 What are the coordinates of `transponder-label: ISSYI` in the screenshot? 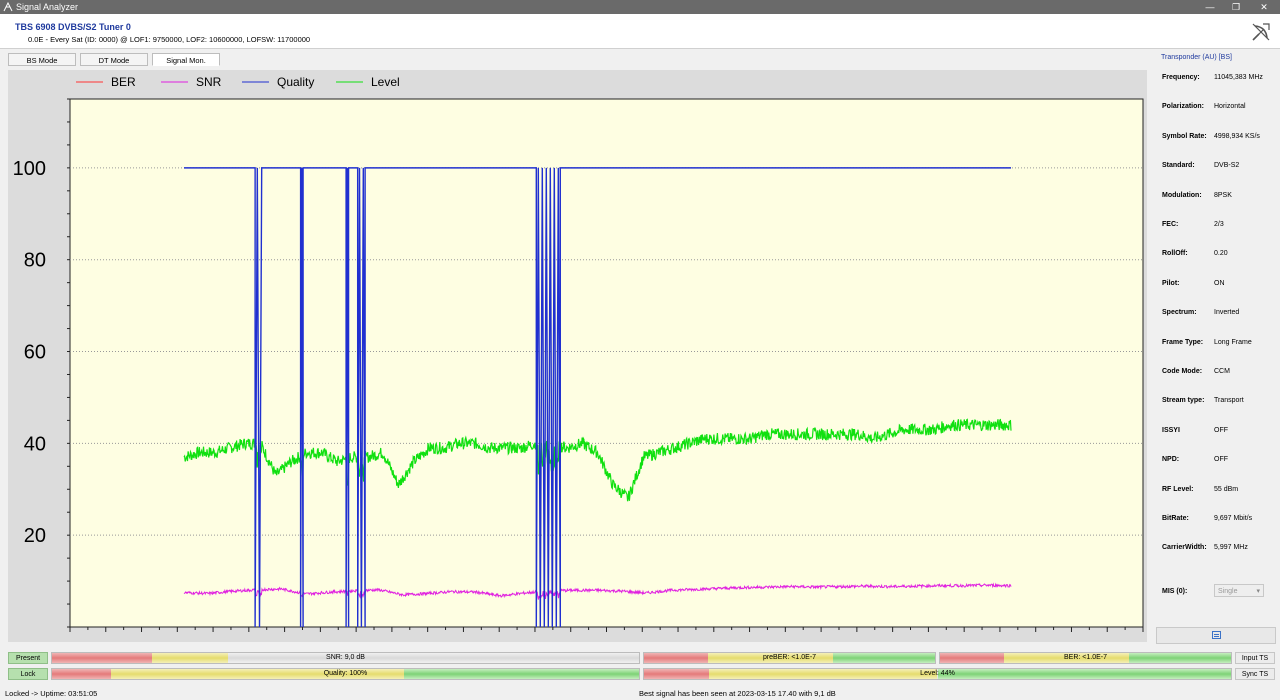 It's located at (1171, 430).